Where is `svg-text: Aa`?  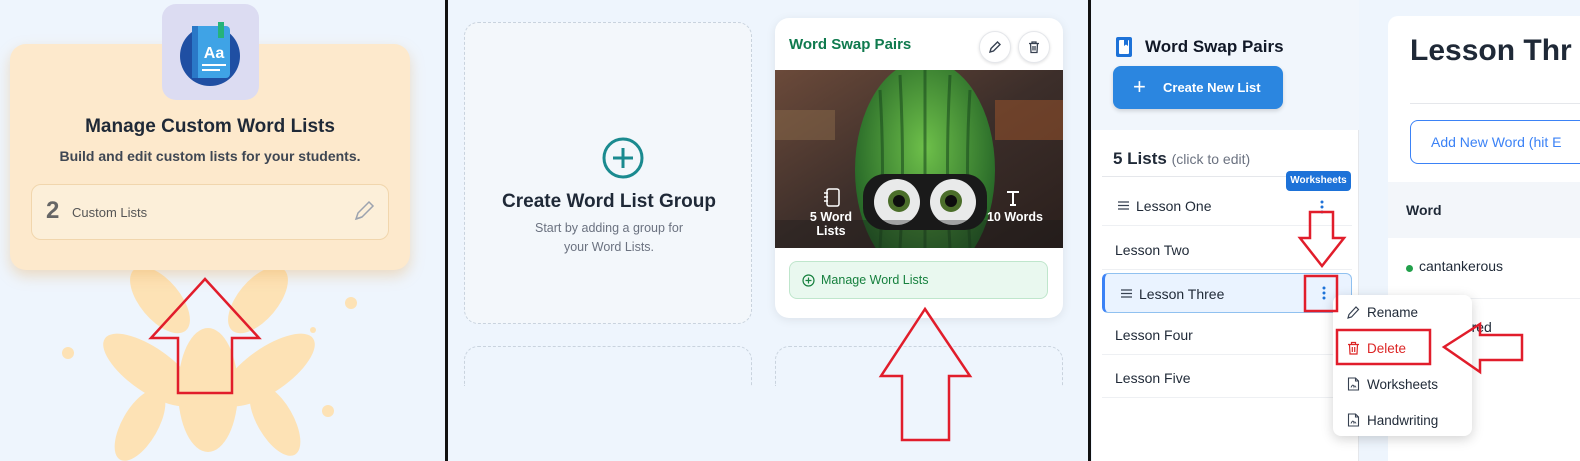
svg-text: Aa is located at coordinates (214, 53).